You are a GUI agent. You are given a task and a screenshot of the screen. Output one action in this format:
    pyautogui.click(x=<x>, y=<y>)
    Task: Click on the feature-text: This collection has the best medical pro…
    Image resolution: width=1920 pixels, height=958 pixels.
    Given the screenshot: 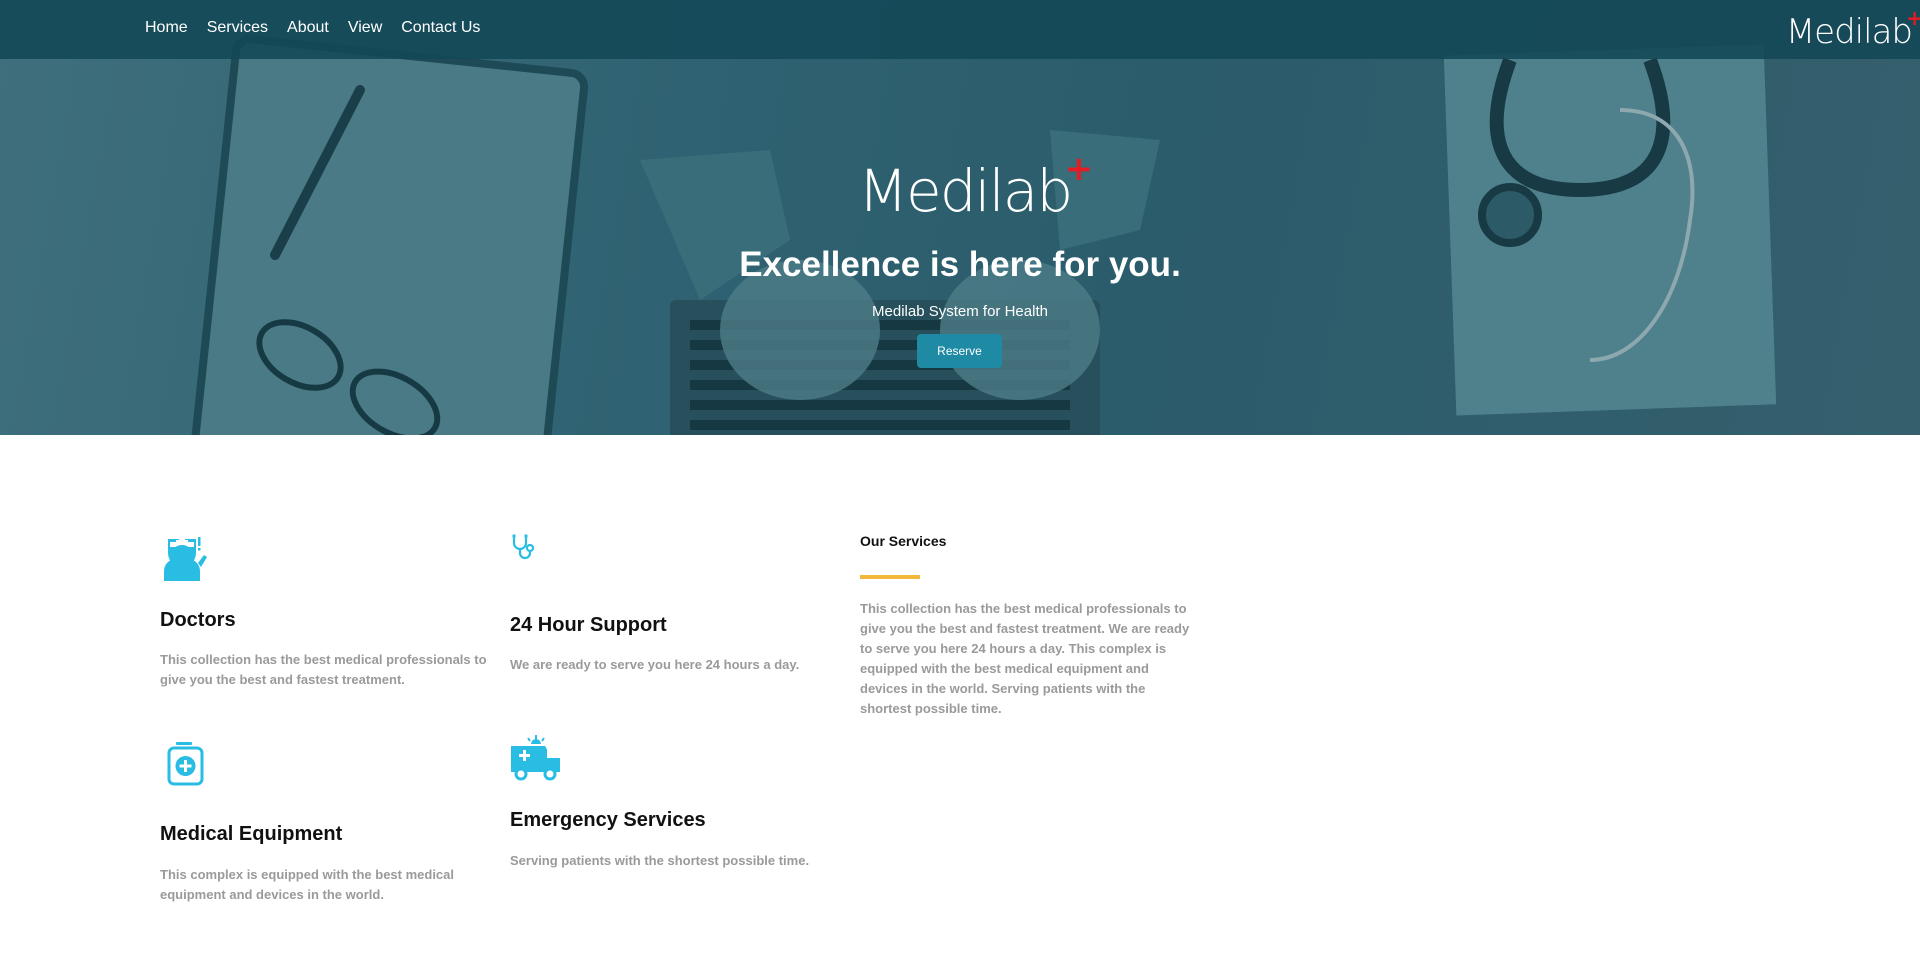 What is the action you would take?
    pyautogui.click(x=323, y=669)
    